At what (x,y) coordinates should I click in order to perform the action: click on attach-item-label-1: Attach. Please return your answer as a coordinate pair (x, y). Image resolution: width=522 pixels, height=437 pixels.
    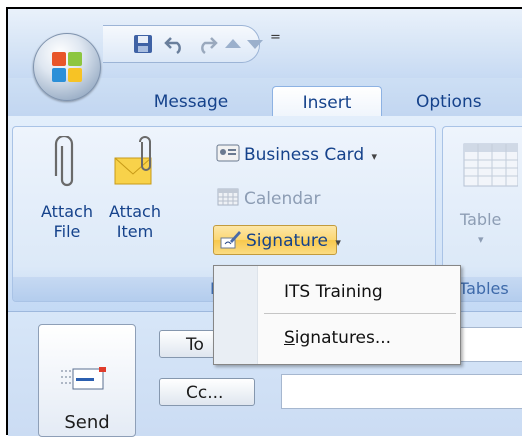
    Looking at the image, I should click on (135, 211).